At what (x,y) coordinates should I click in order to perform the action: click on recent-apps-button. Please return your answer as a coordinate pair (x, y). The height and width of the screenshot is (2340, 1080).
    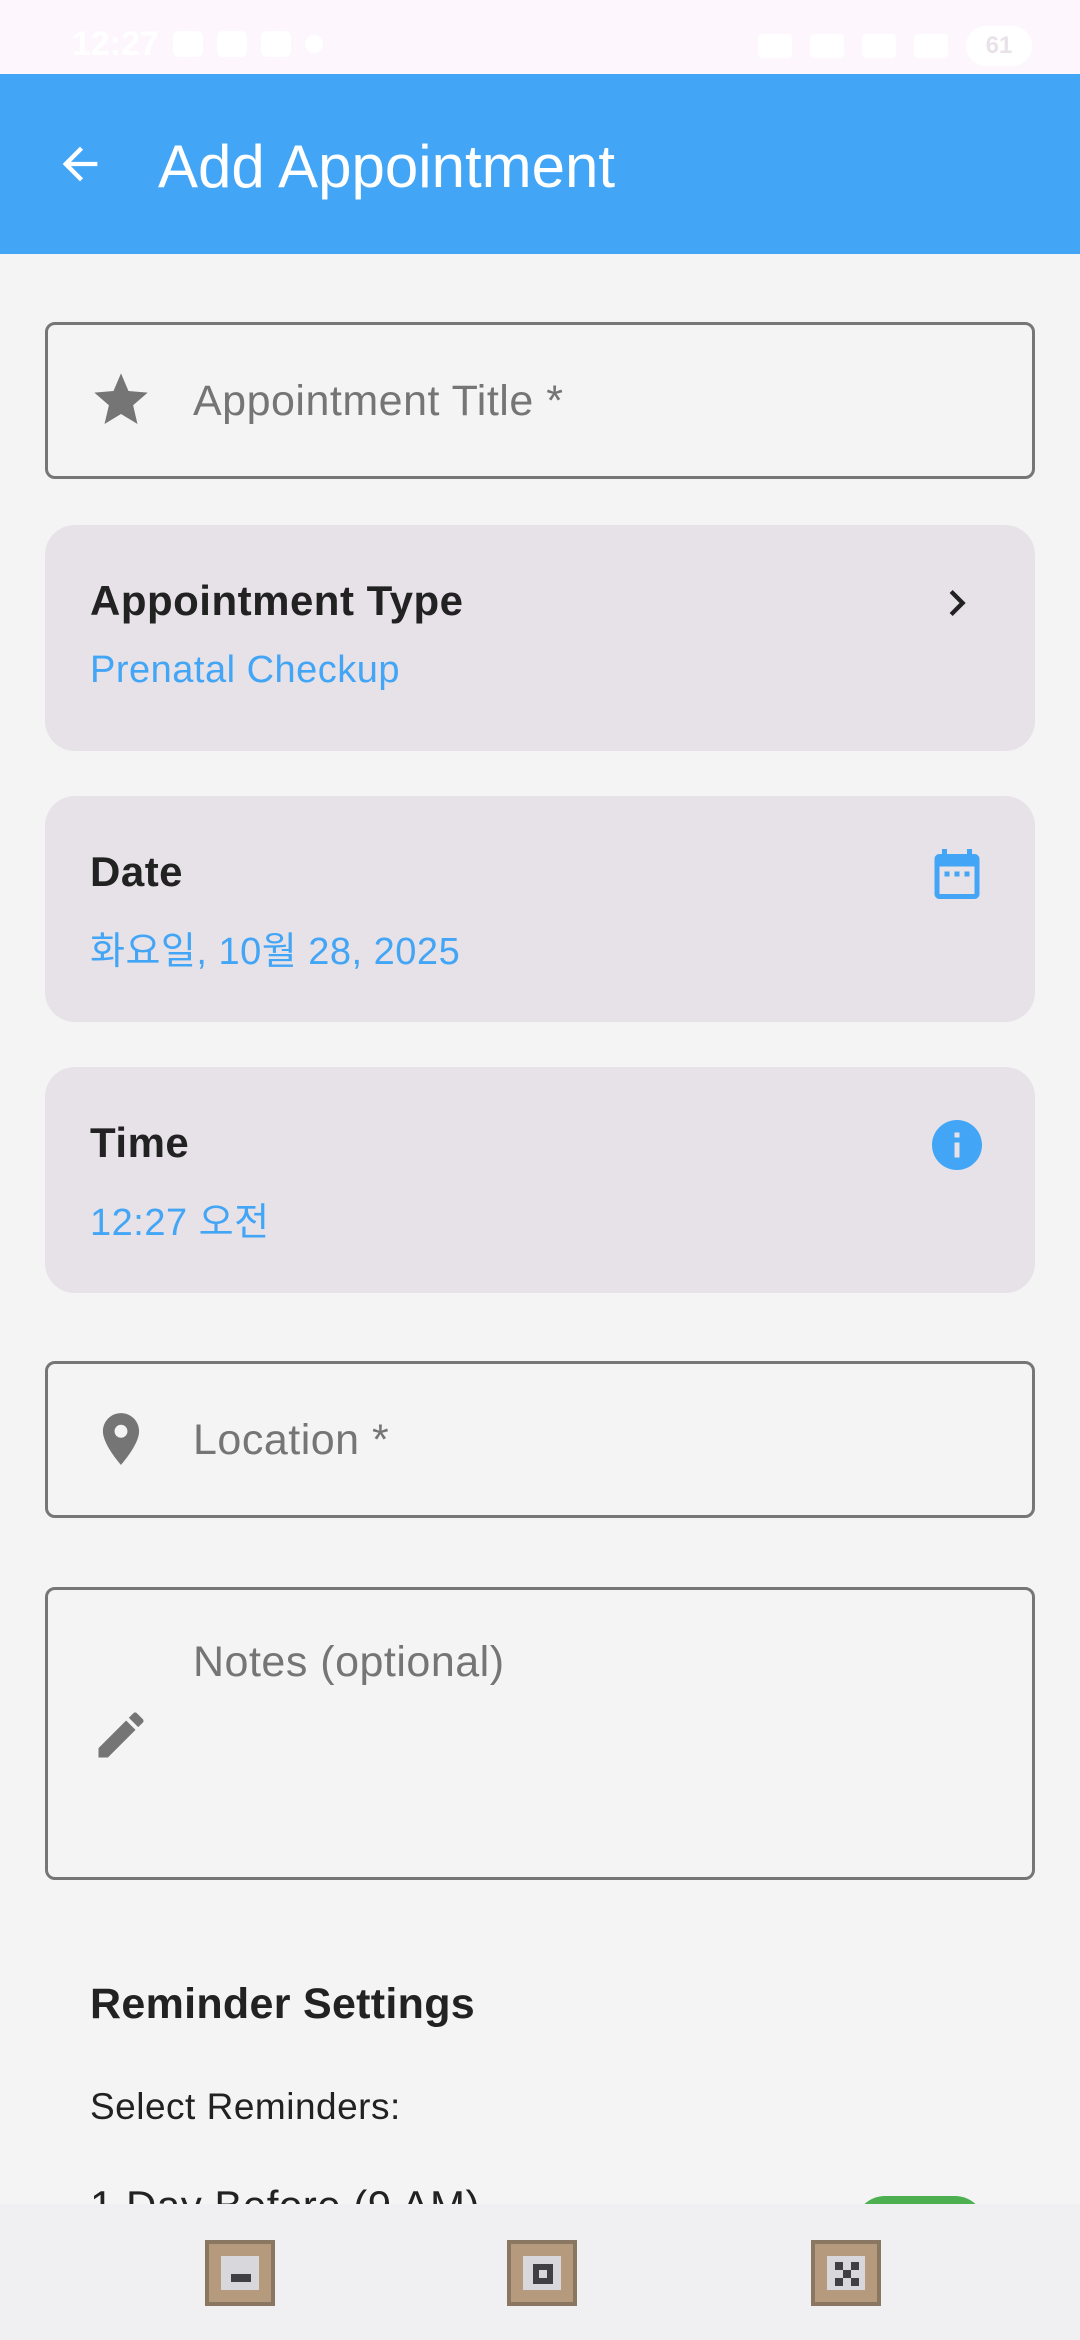
    Looking at the image, I should click on (240, 2273).